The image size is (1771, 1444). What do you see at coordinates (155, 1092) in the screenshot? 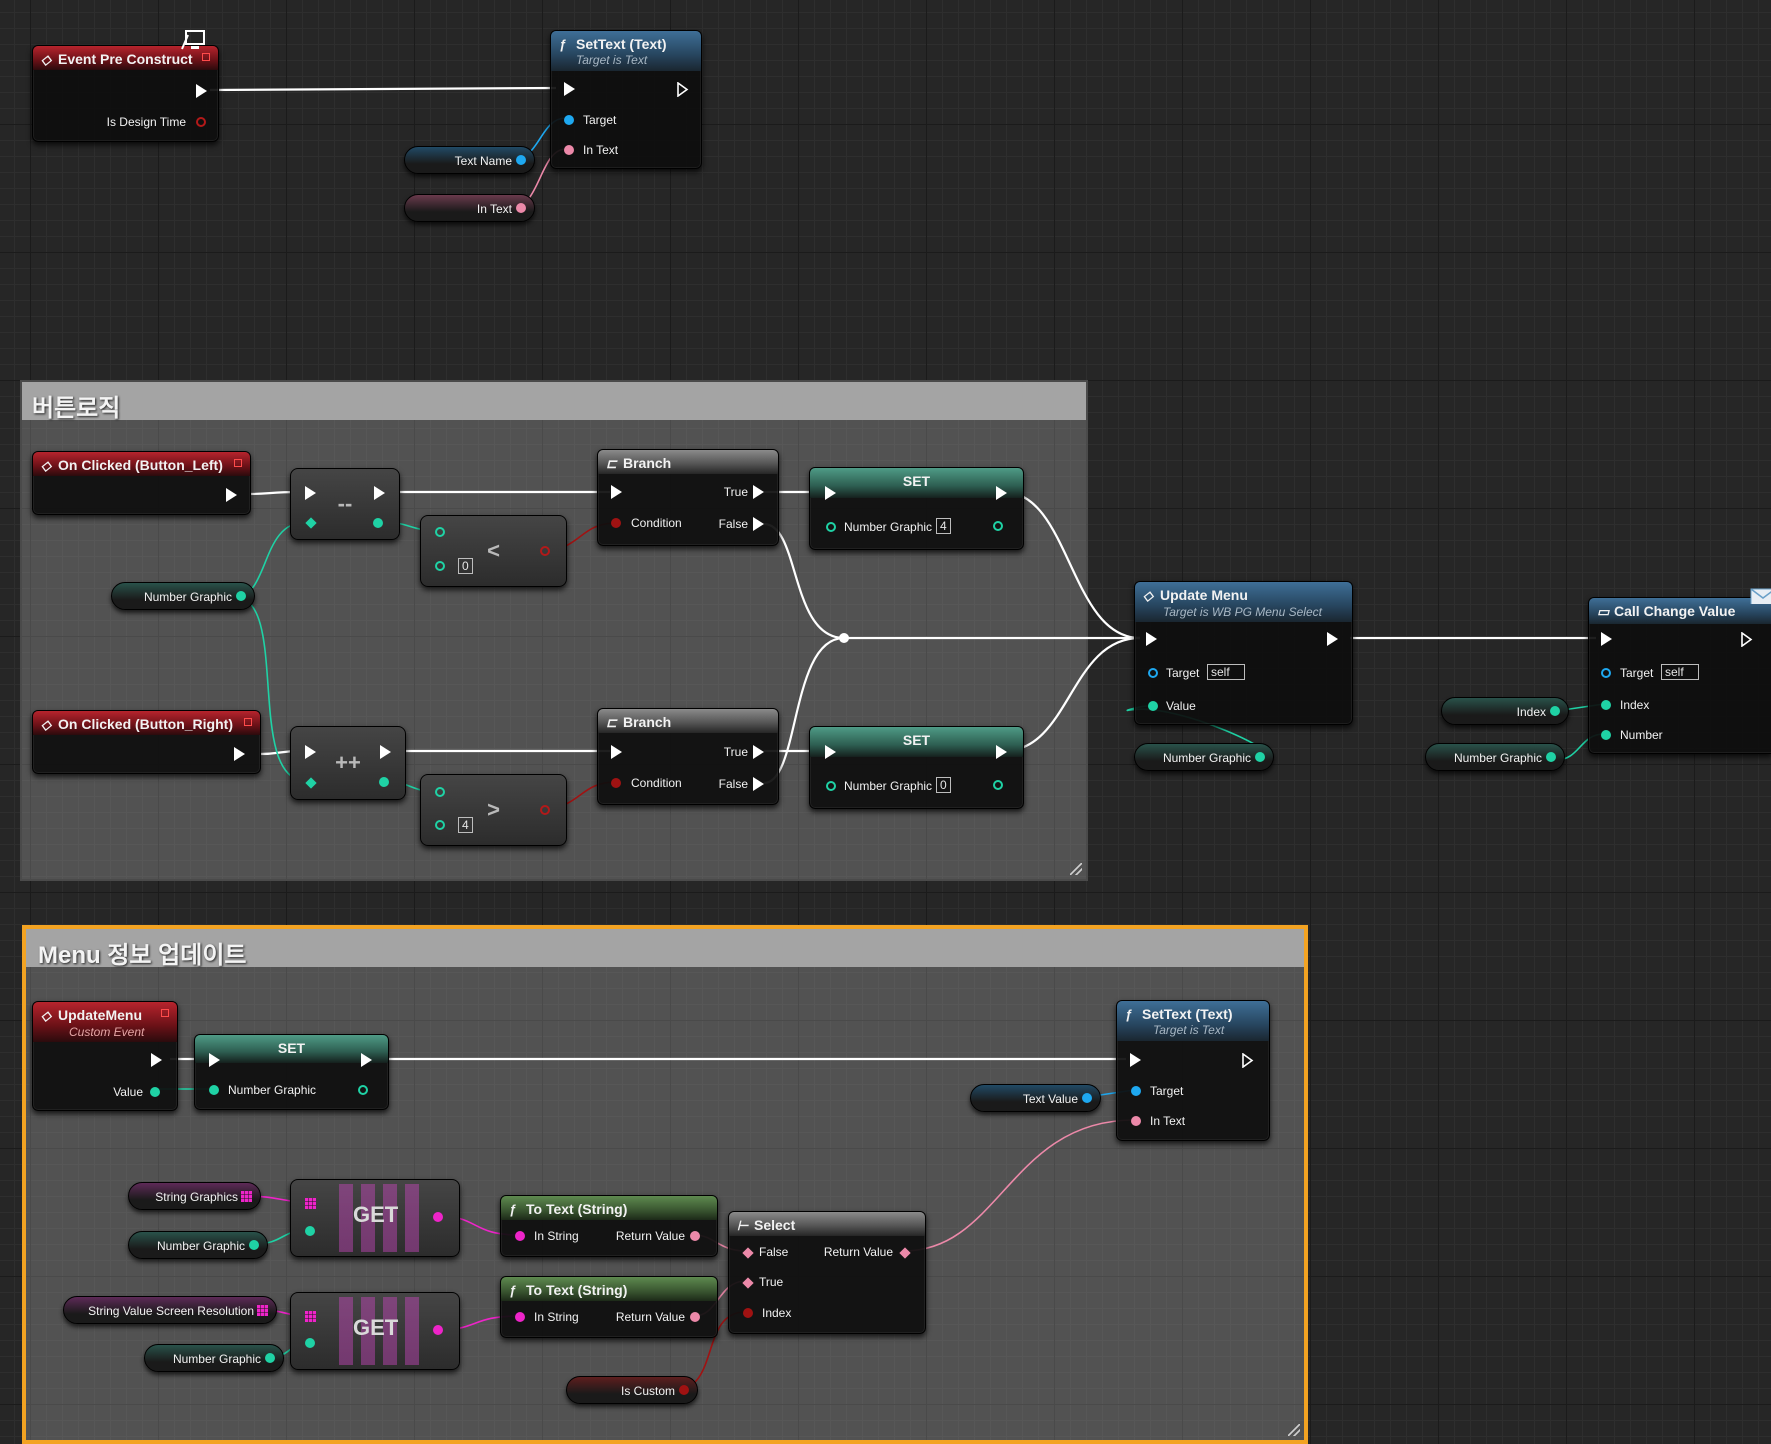
I see `value-pin` at bounding box center [155, 1092].